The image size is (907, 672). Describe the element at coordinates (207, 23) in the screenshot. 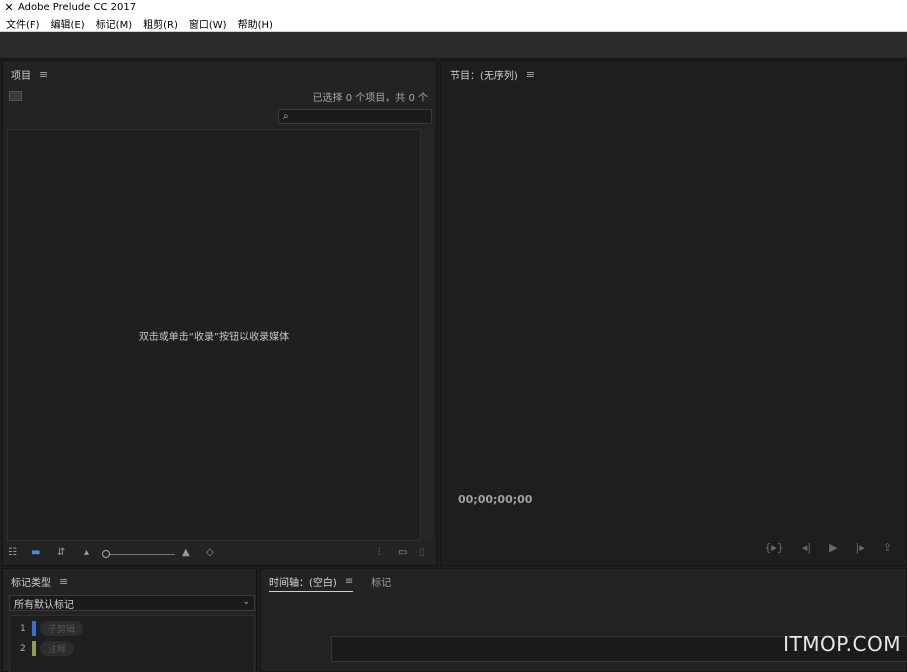

I see `menu-window: 窗口(W)` at that location.